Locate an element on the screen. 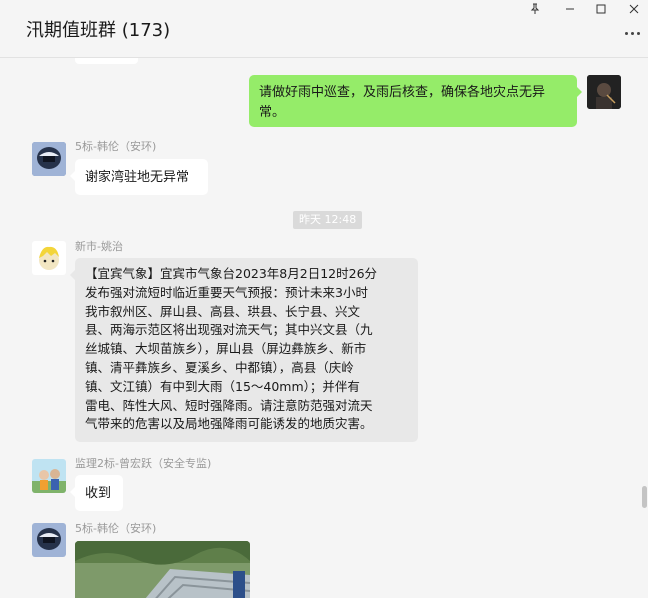 This screenshot has width=648, height=598. message-bubble: 谢家湾驻地无异常 is located at coordinates (139, 177).